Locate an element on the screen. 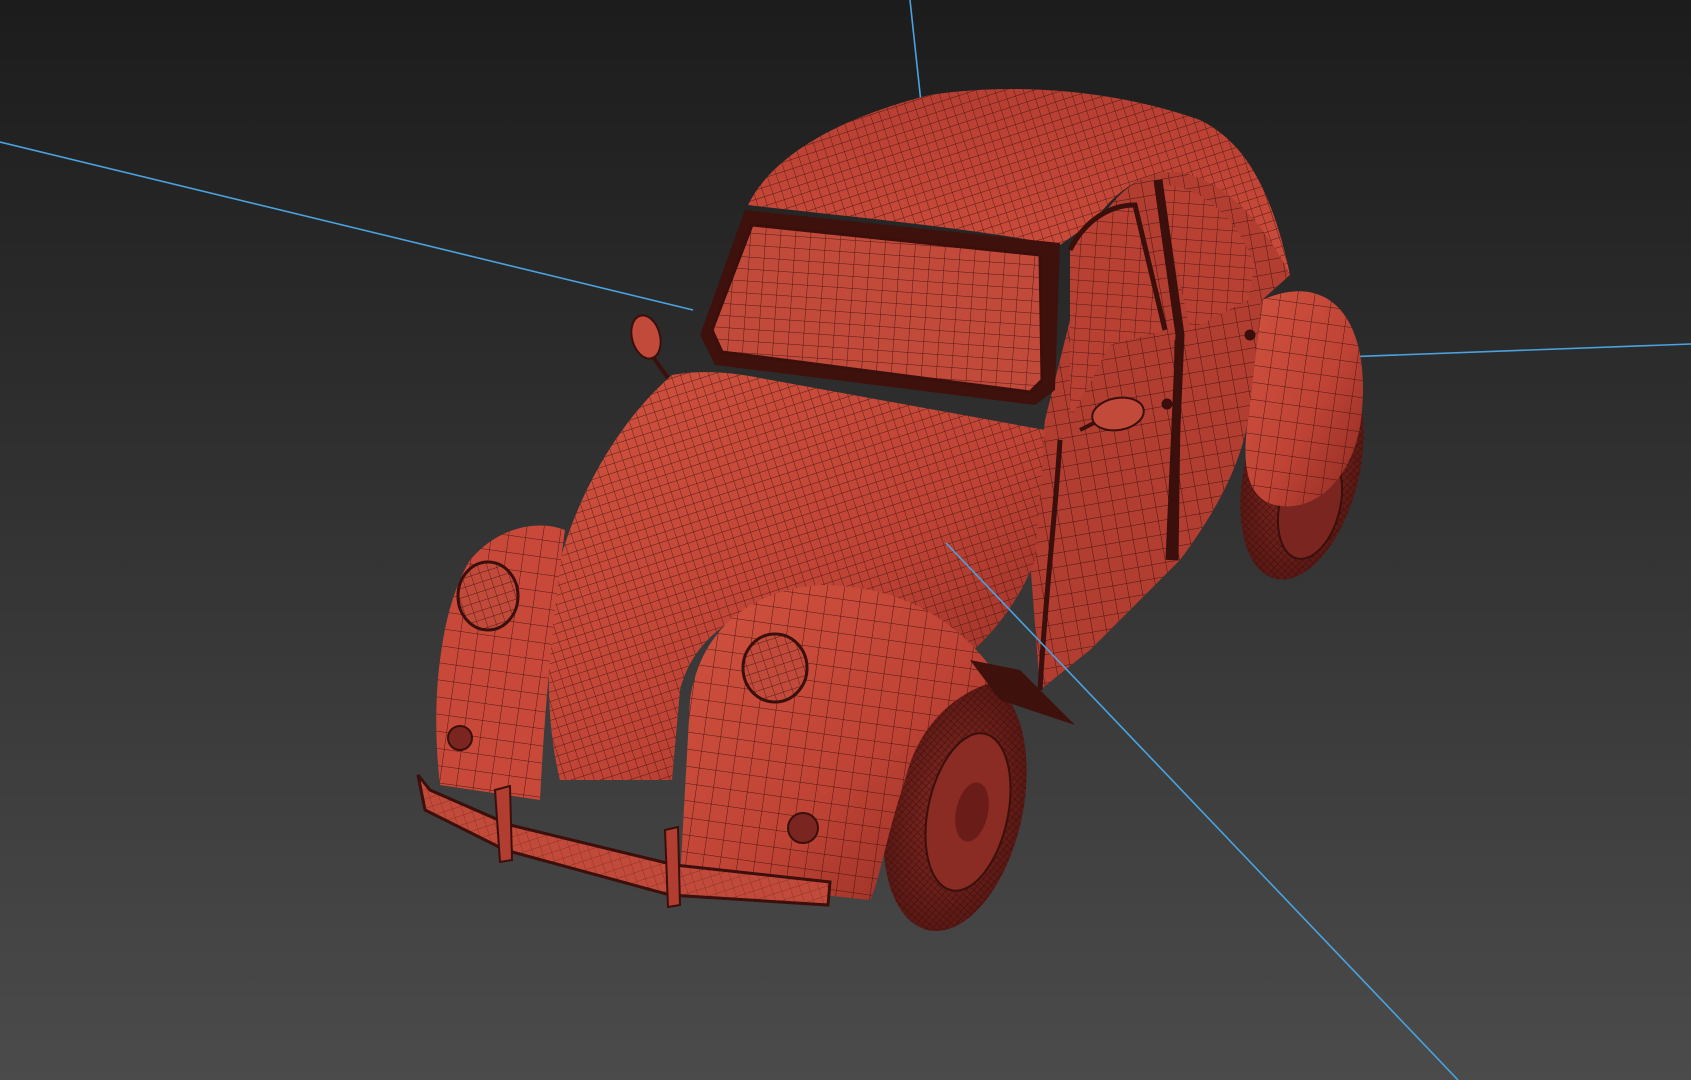 The image size is (1691, 1080). indicator-left is located at coordinates (460, 738).